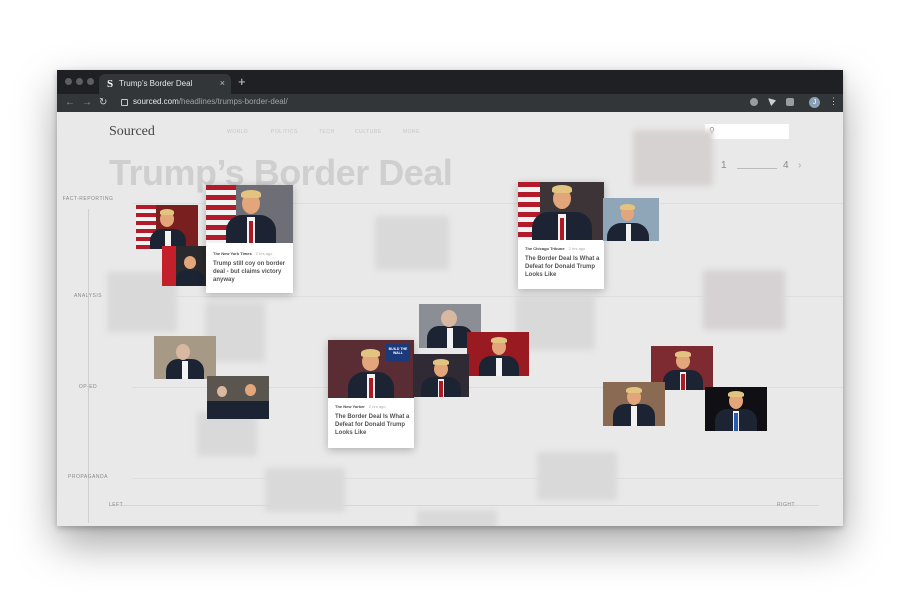 The width and height of the screenshot is (900, 600). Describe the element at coordinates (786, 165) in the screenshot. I see `pager-total: 4` at that location.